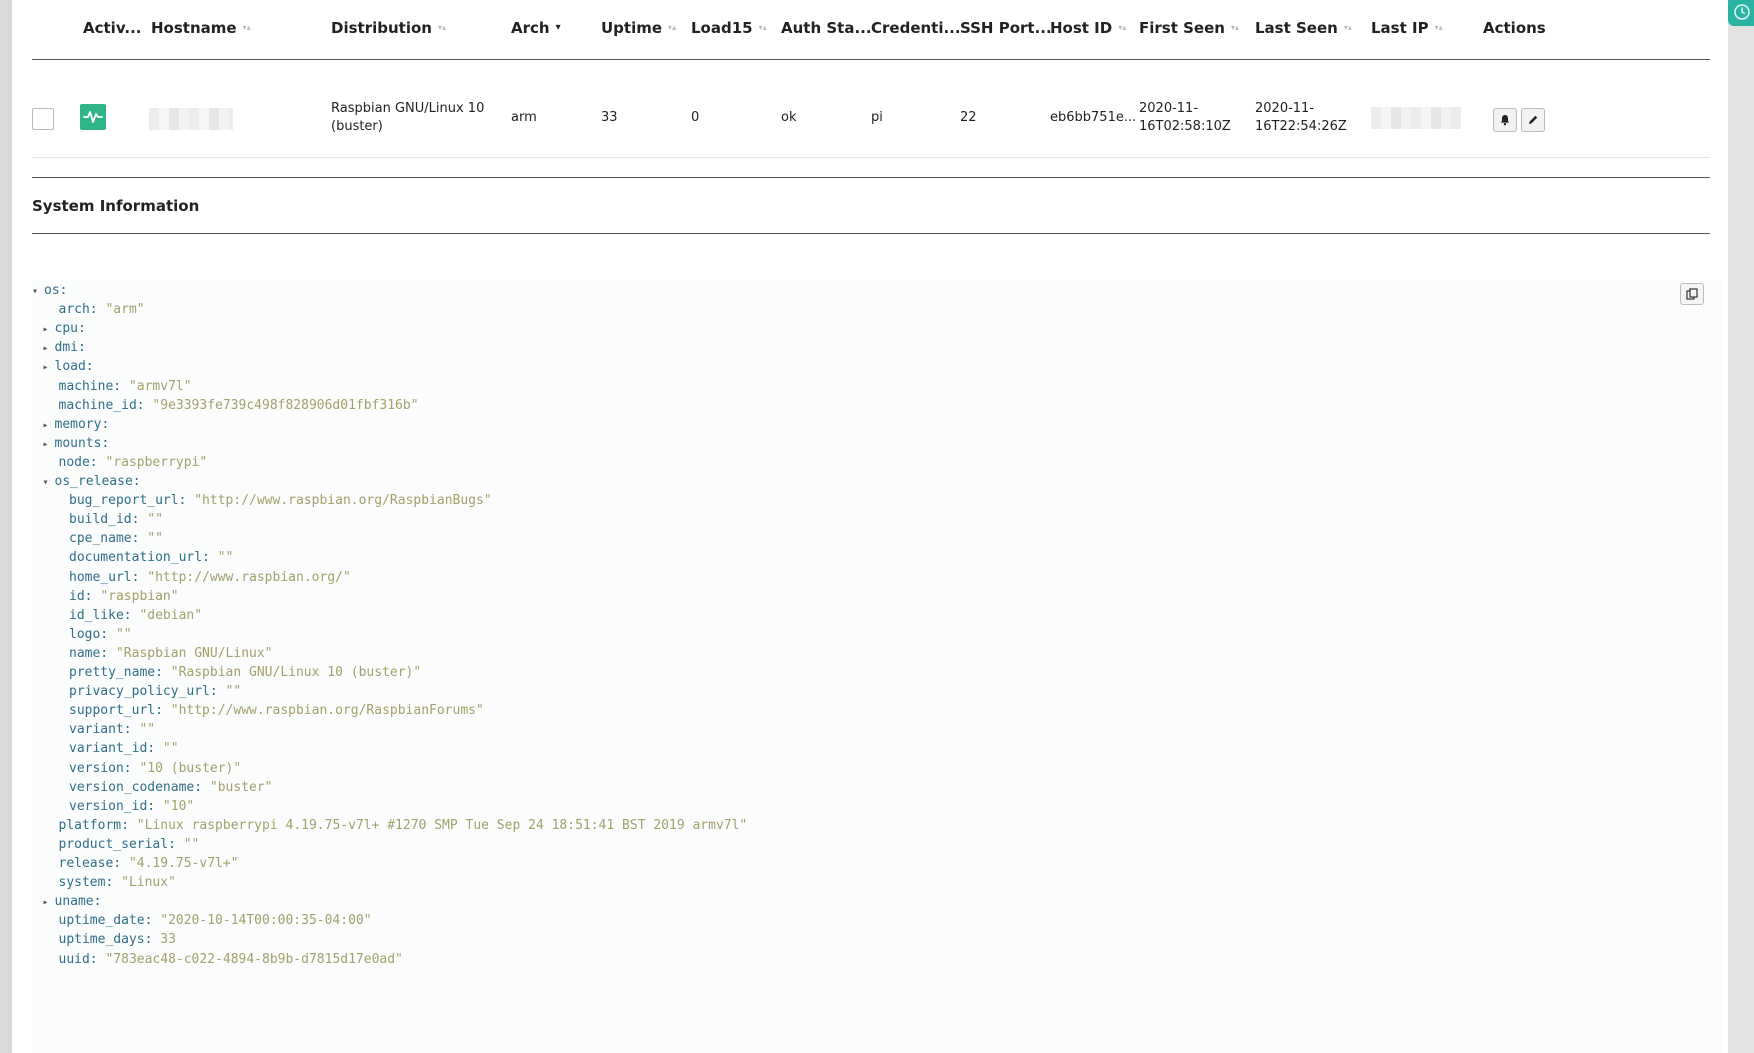 The image size is (1754, 1053). What do you see at coordinates (285, 405) in the screenshot?
I see `tree-value: "9e3393fe739c498f828906d01fbf316b"` at bounding box center [285, 405].